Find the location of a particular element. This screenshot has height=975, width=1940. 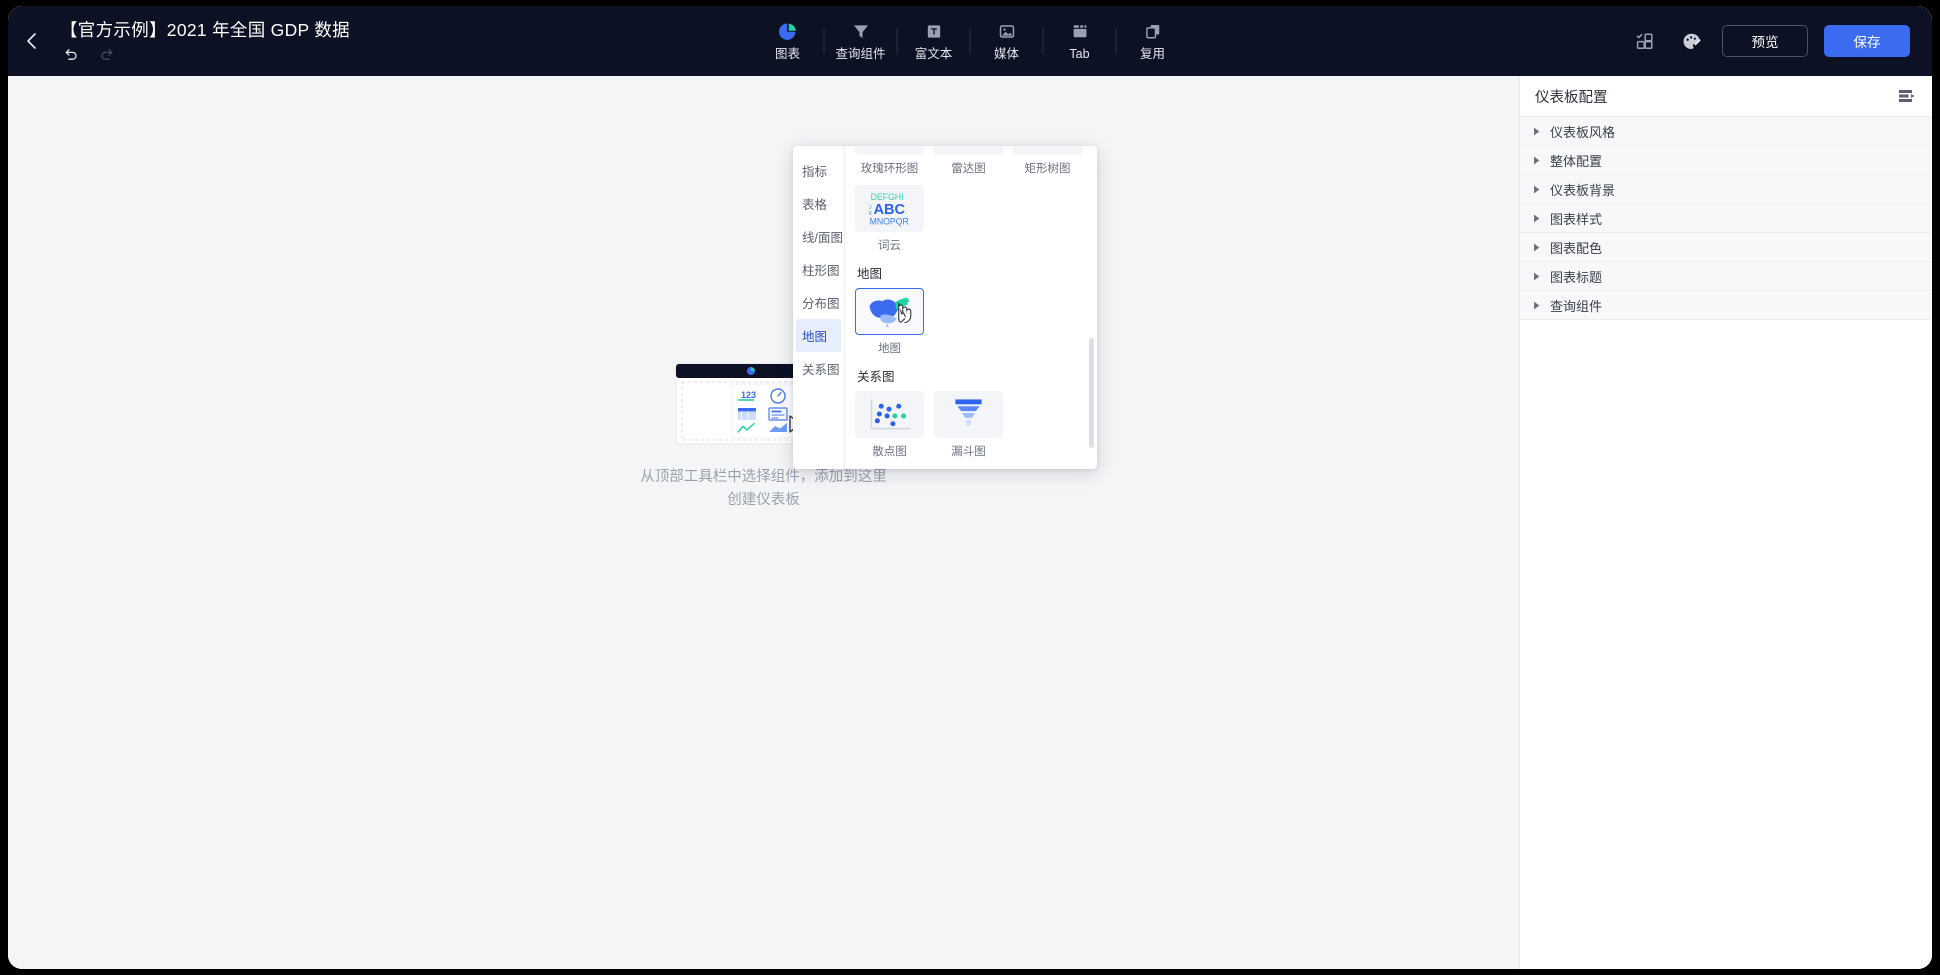

layout-grid-button is located at coordinates (1645, 41).